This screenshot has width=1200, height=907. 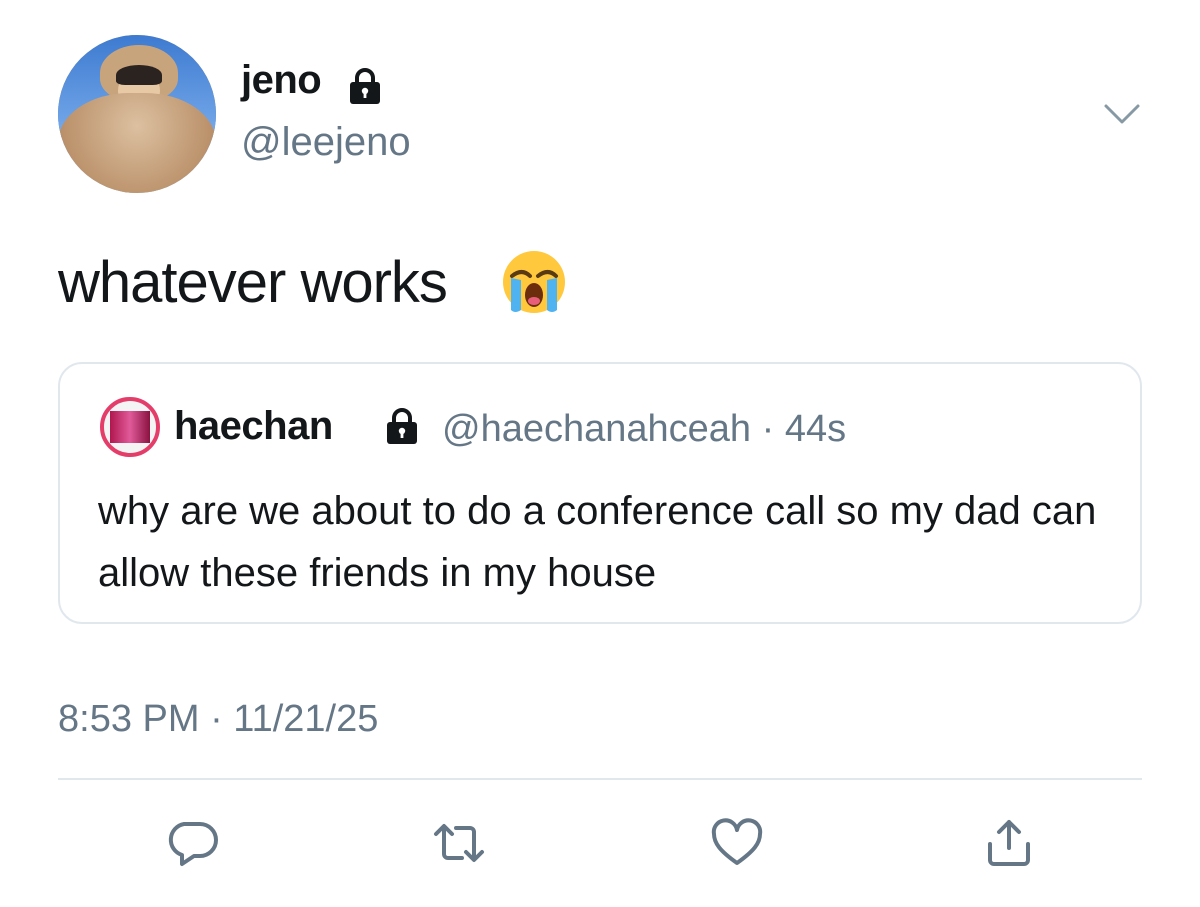 I want to click on author-handle: @leejeno, so click(x=326, y=142).